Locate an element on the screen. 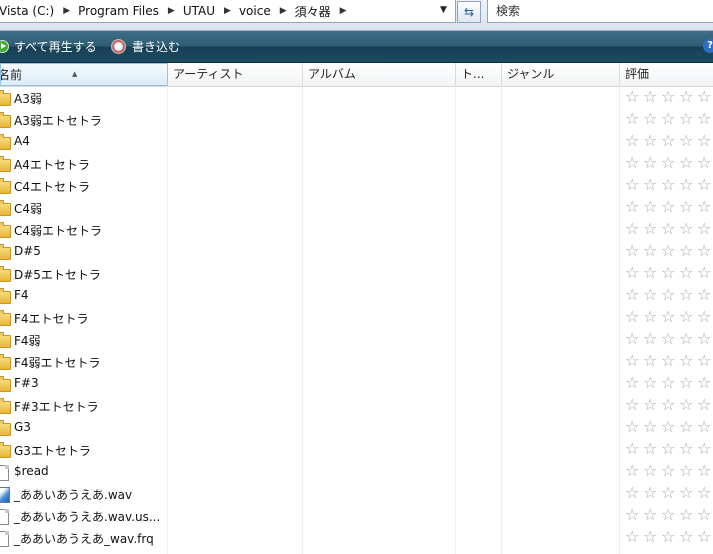 The image size is (713, 554). list-item: F#3 ☆ ☆ ☆ ☆ ☆ is located at coordinates (356, 384).